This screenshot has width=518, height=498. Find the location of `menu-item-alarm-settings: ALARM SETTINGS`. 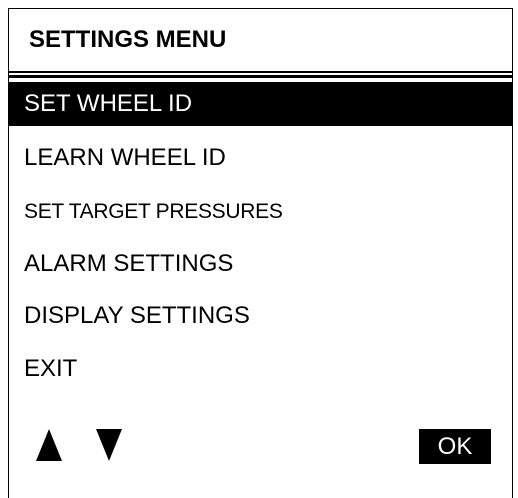

menu-item-alarm-settings: ALARM SETTINGS is located at coordinates (260, 264).